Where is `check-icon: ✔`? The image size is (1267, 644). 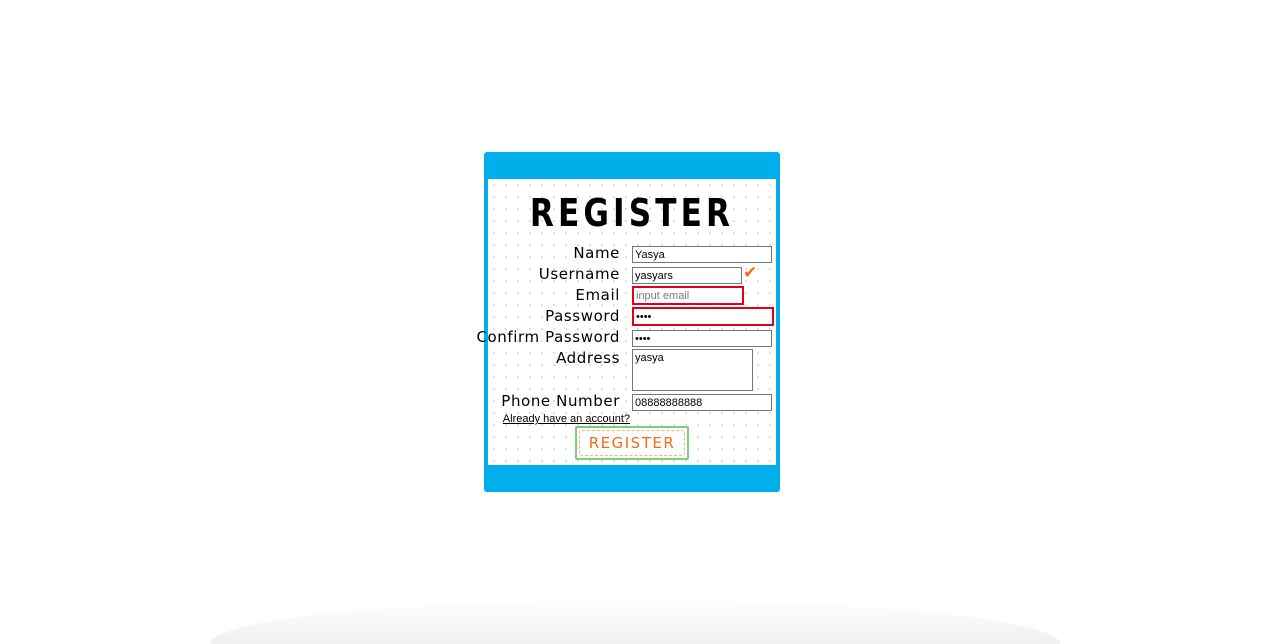 check-icon: ✔ is located at coordinates (750, 273).